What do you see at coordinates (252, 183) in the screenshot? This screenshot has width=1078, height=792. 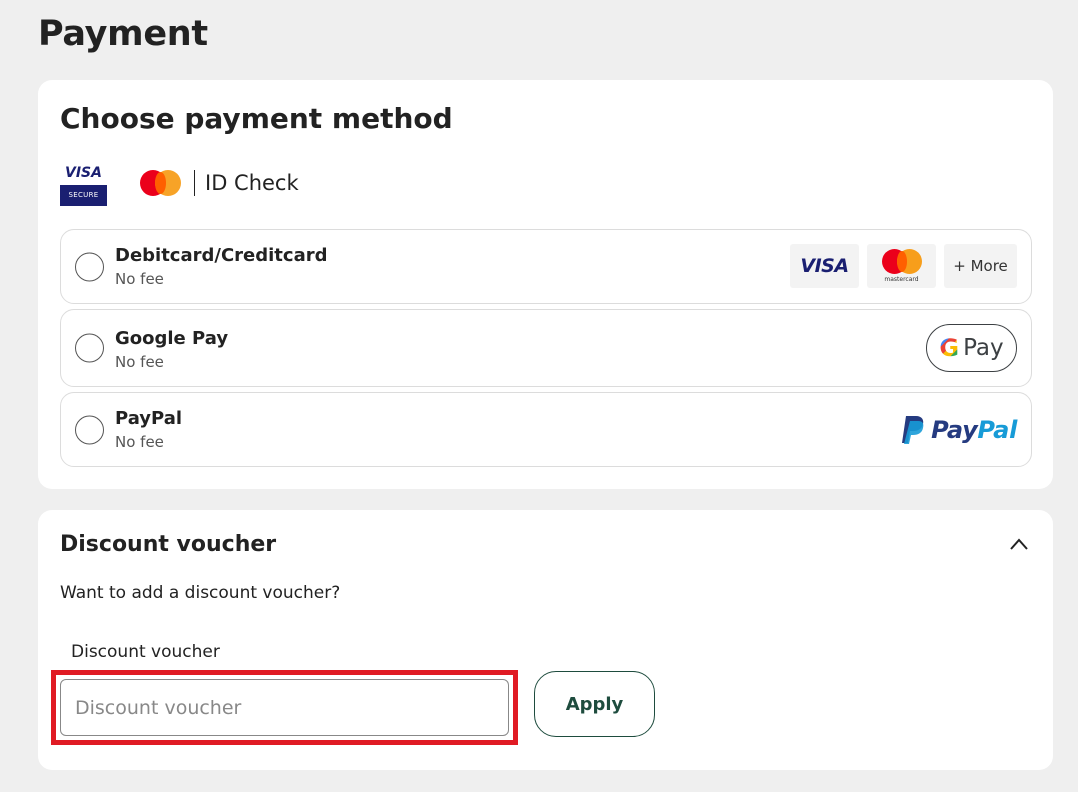 I see `id-check-label: ID Check` at bounding box center [252, 183].